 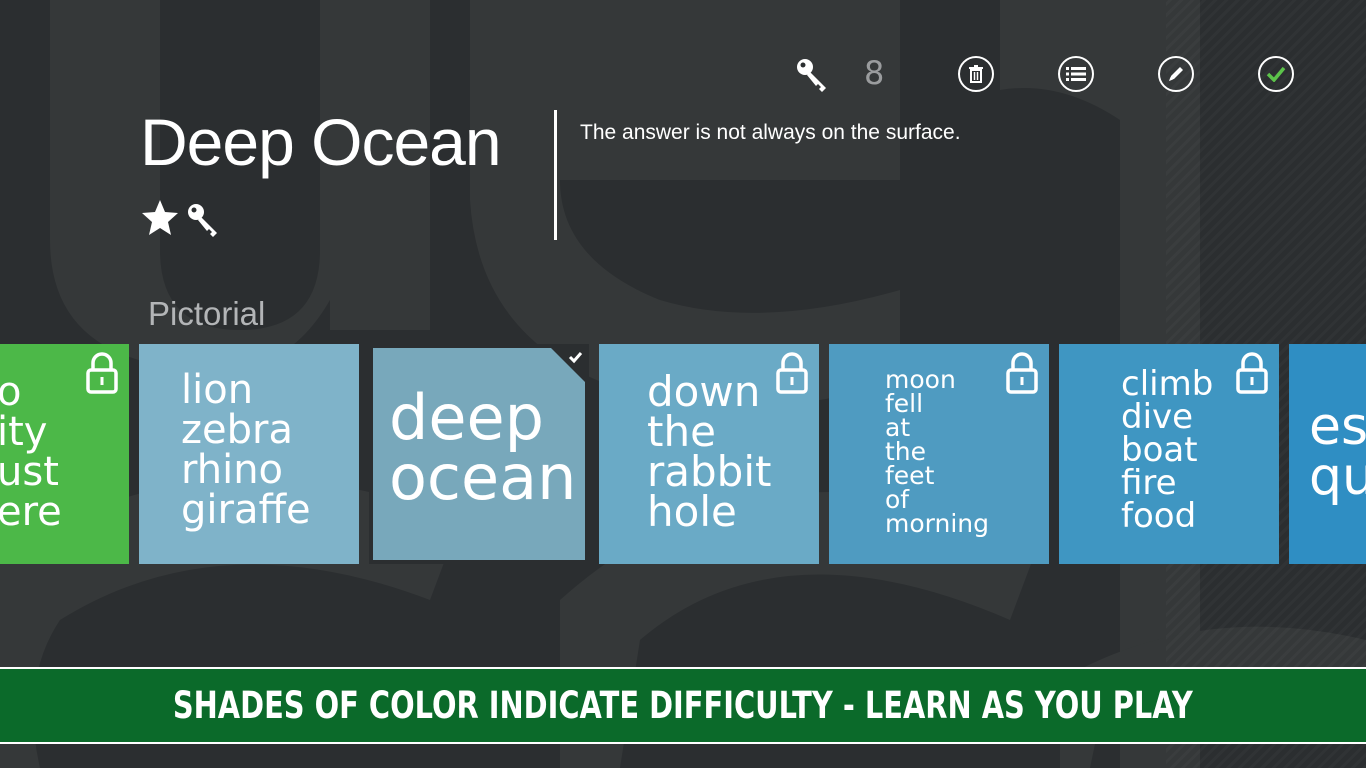 I want to click on puzzle-tile-5: moon fell at the feet of morning, so click(x=939, y=454).